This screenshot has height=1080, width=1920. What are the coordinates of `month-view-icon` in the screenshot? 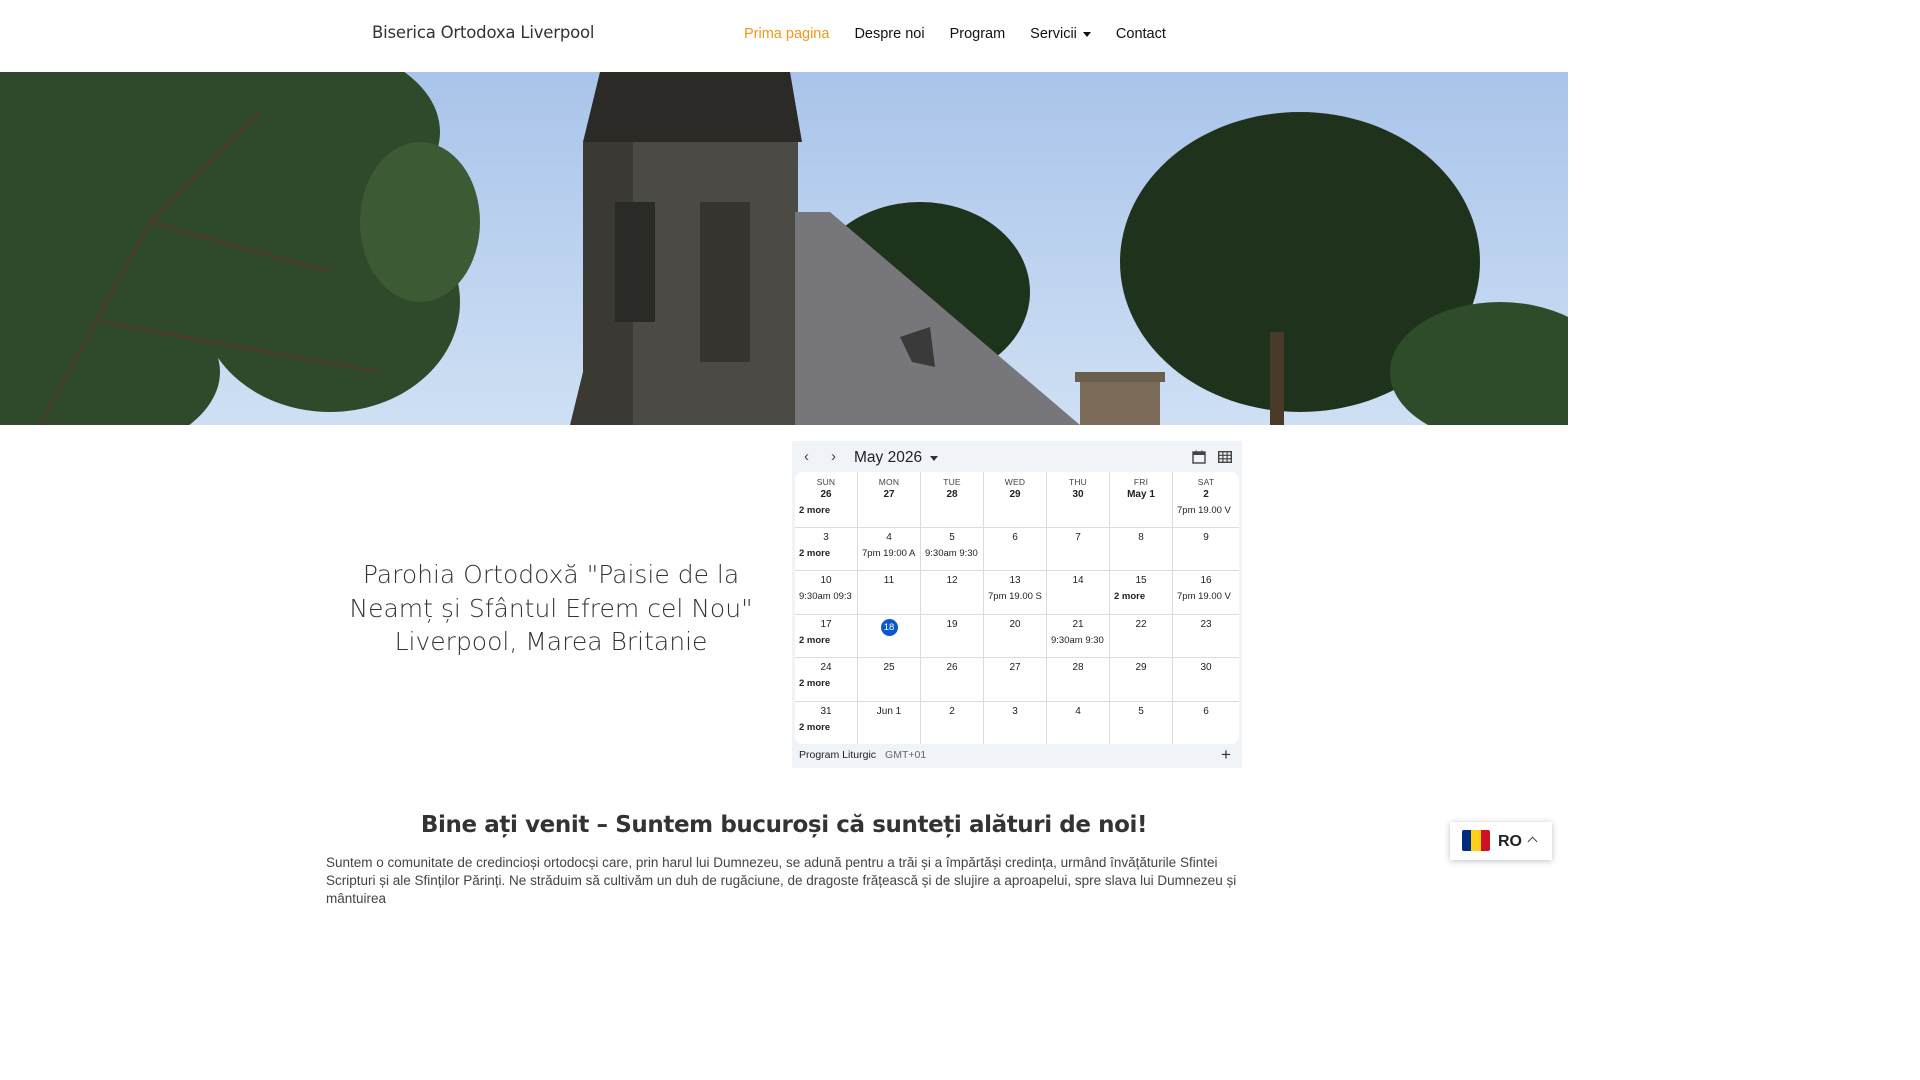 It's located at (1225, 457).